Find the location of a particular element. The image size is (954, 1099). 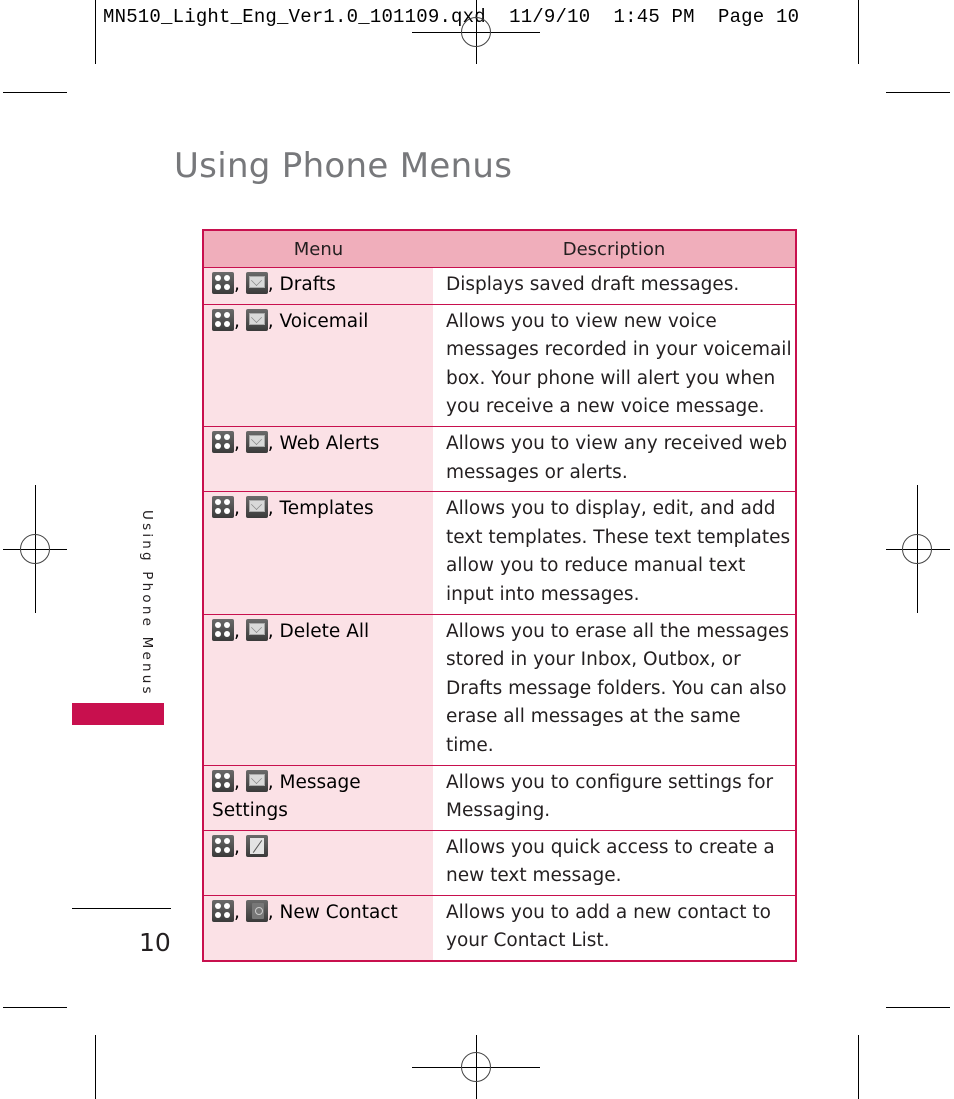

menu-cell: , , Drafts is located at coordinates (318, 286).